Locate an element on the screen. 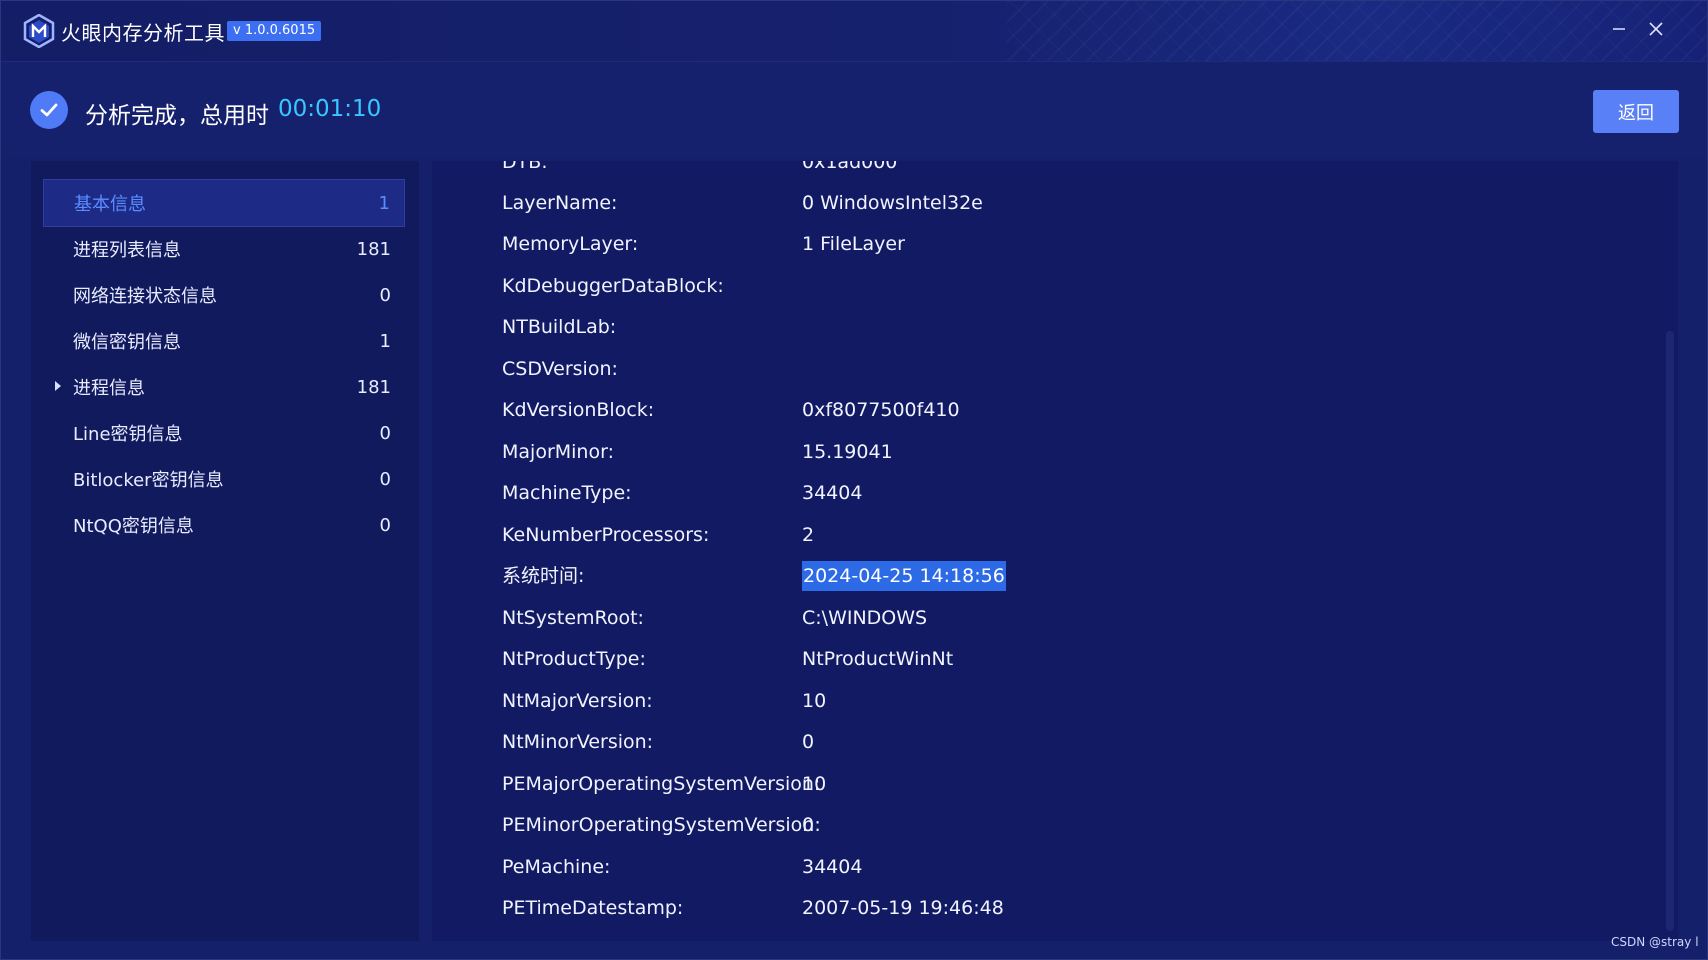  minimize-button is located at coordinates (1619, 29).